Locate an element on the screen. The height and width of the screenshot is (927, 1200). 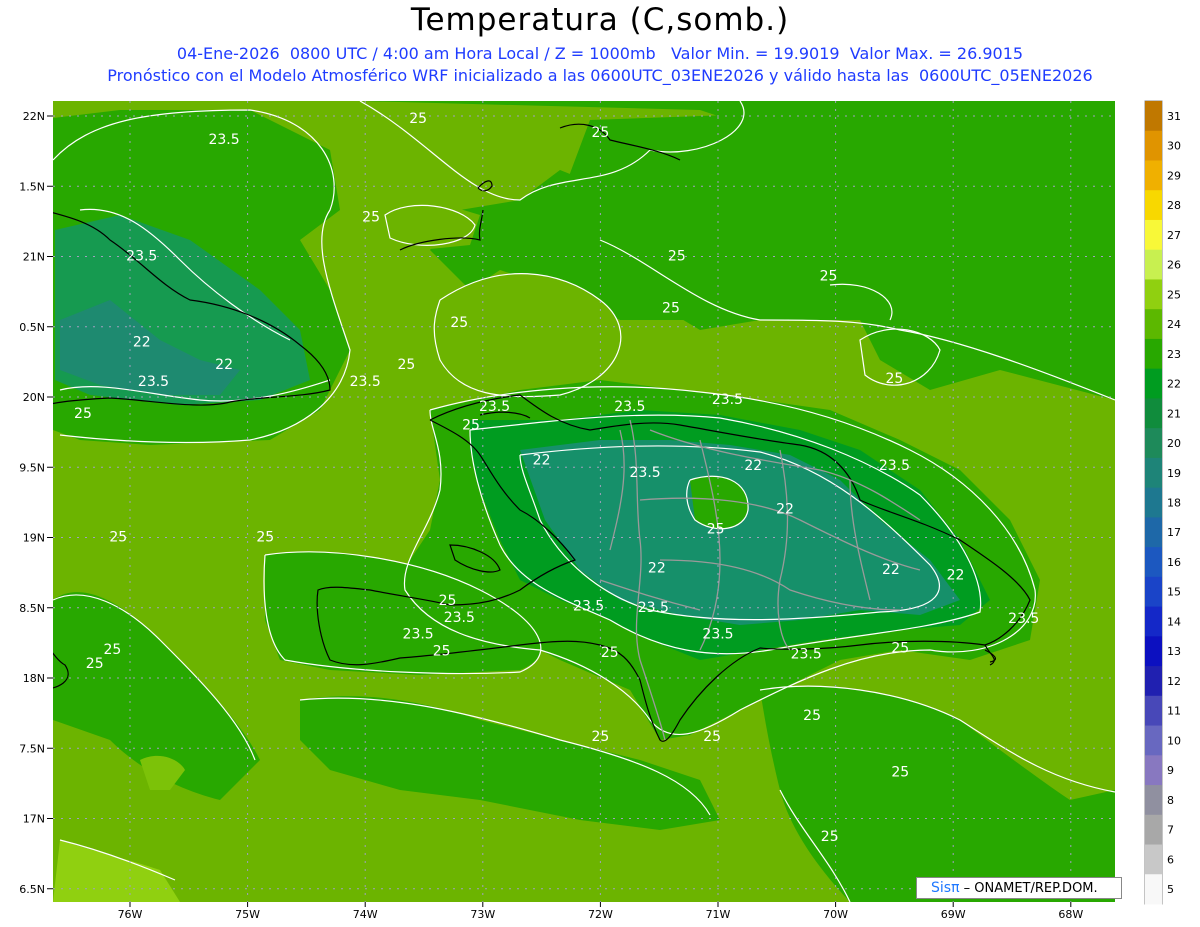
x-tick-label: 72W is located at coordinates (600, 914).